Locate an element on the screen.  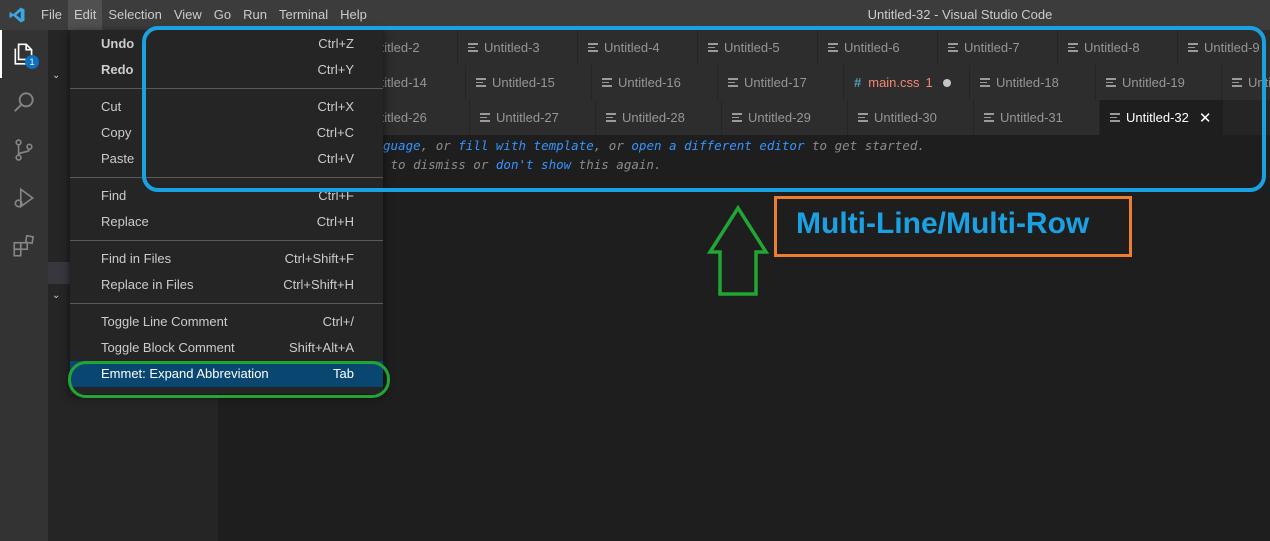
extensions-icon is located at coordinates (24, 246).